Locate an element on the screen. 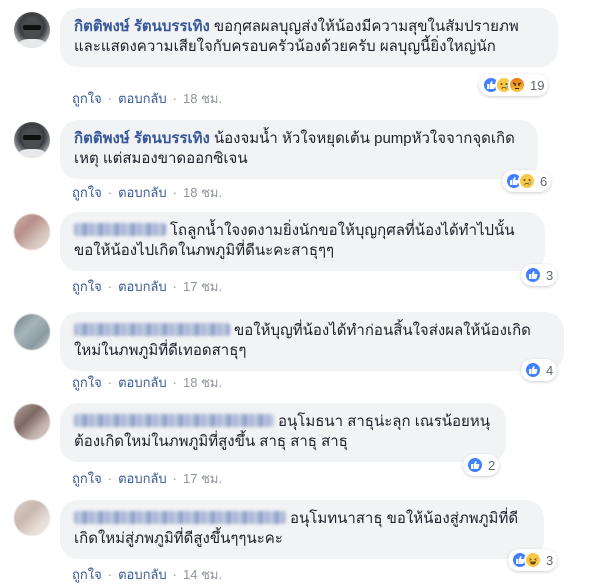 This screenshot has height=587, width=600. sad-icon is located at coordinates (527, 181).